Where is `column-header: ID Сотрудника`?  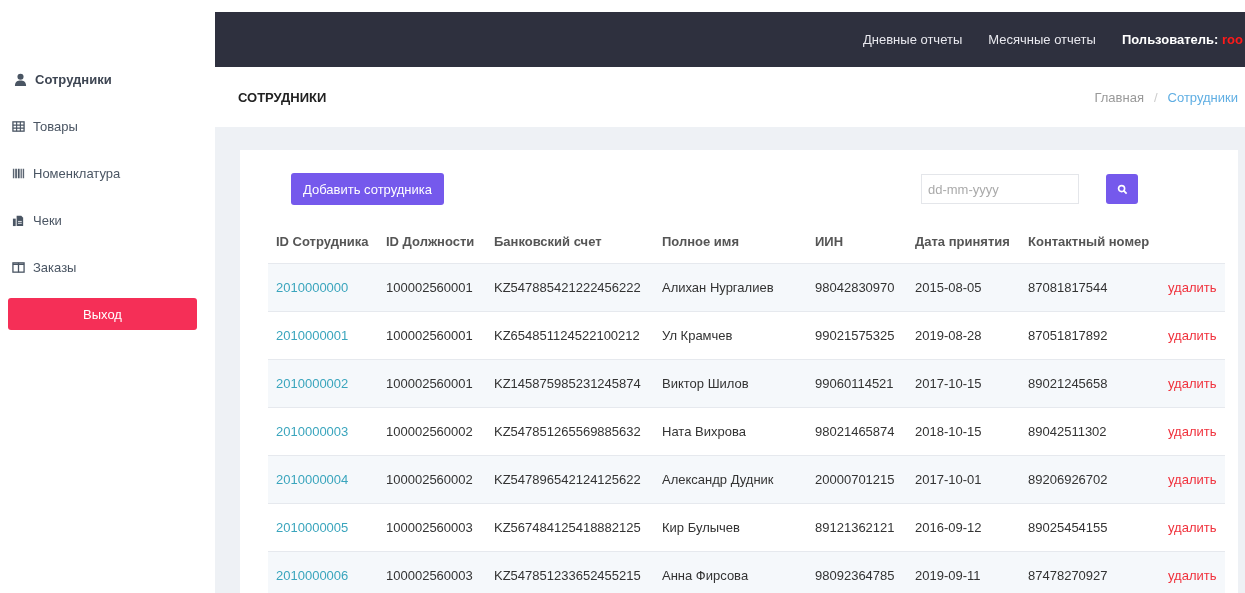
column-header: ID Сотрудника is located at coordinates (323, 242).